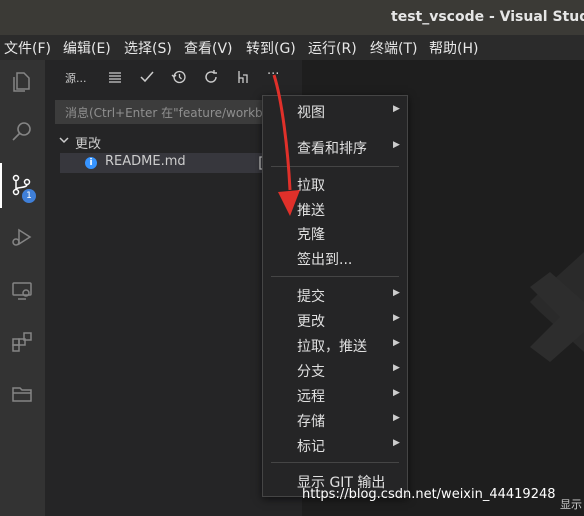 The height and width of the screenshot is (516, 584). What do you see at coordinates (571, 504) in the screenshot?
I see `status-corner-text: 显示` at bounding box center [571, 504].